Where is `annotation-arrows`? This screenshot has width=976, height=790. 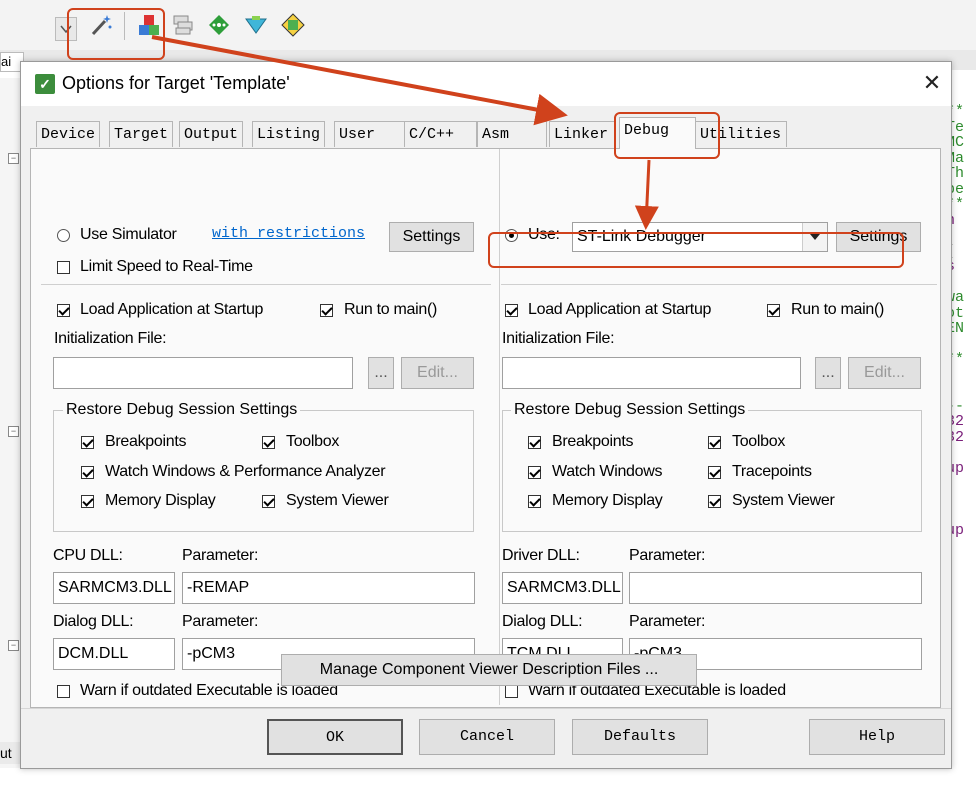
annotation-arrows is located at coordinates (405, 132).